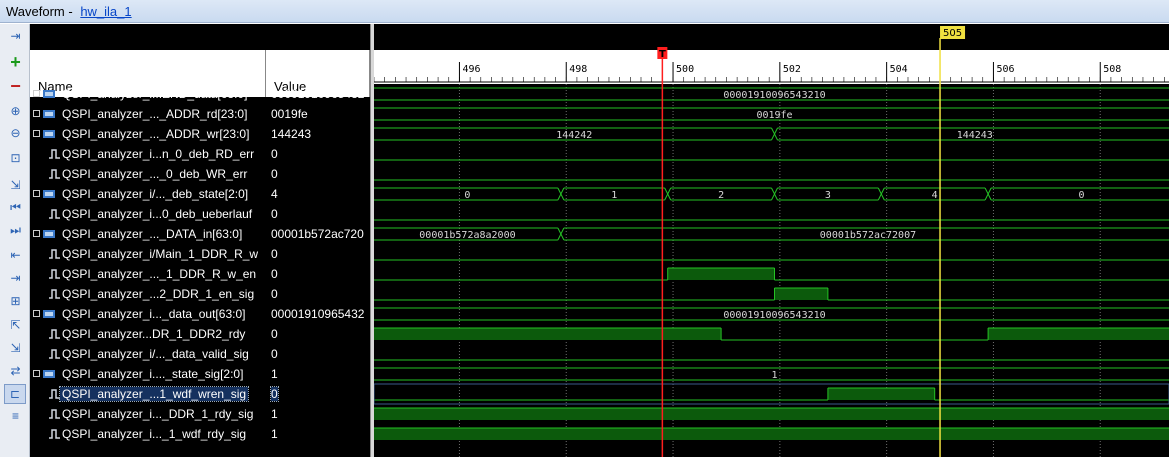 The width and height of the screenshot is (1169, 462). Describe the element at coordinates (148, 374) in the screenshot. I see `signal-row: QSPI_analyzer_i...._state_sig[2:0]` at that location.